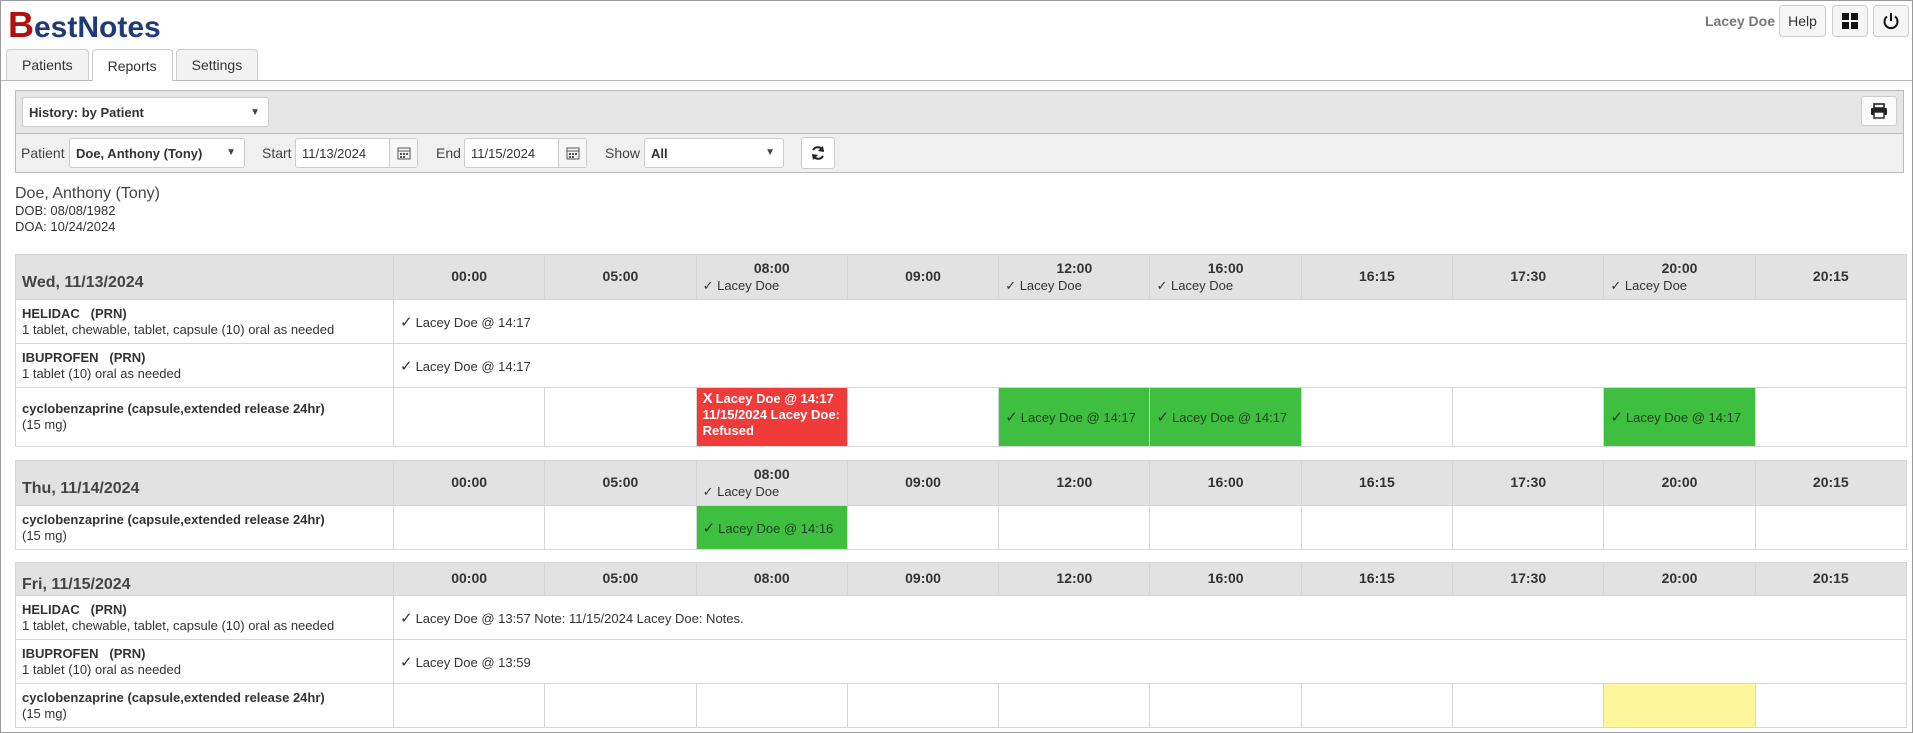 Image resolution: width=1913 pixels, height=733 pixels. I want to click on tab-patients: Patients, so click(47, 64).